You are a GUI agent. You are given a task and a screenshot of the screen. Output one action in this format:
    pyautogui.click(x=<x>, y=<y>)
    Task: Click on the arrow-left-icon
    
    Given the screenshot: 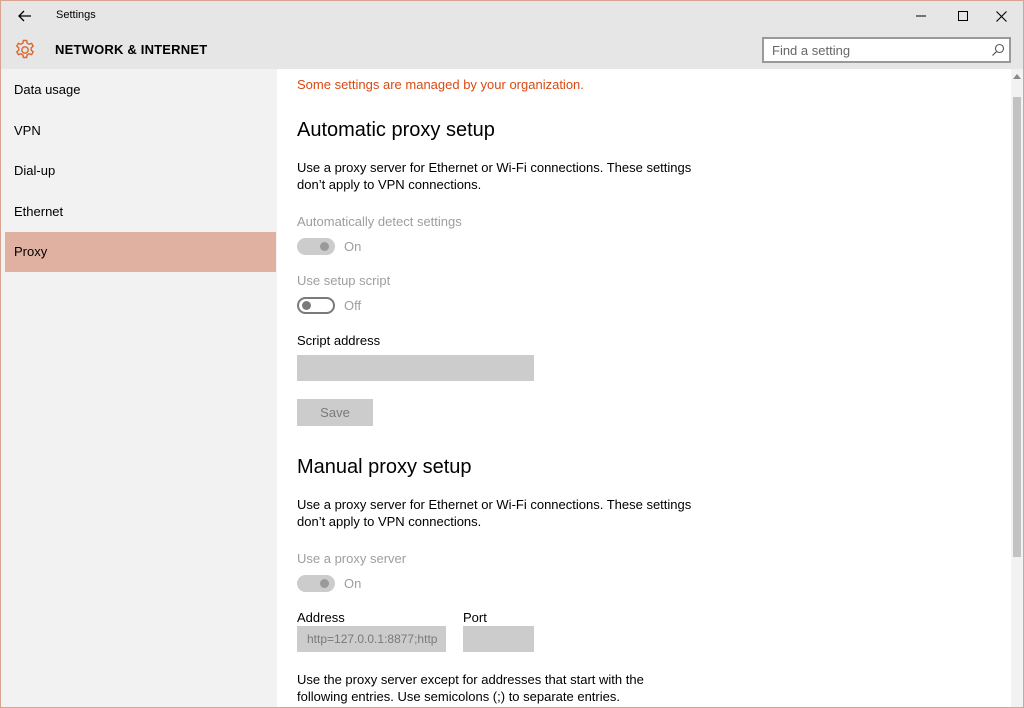 What is the action you would take?
    pyautogui.click(x=24, y=16)
    